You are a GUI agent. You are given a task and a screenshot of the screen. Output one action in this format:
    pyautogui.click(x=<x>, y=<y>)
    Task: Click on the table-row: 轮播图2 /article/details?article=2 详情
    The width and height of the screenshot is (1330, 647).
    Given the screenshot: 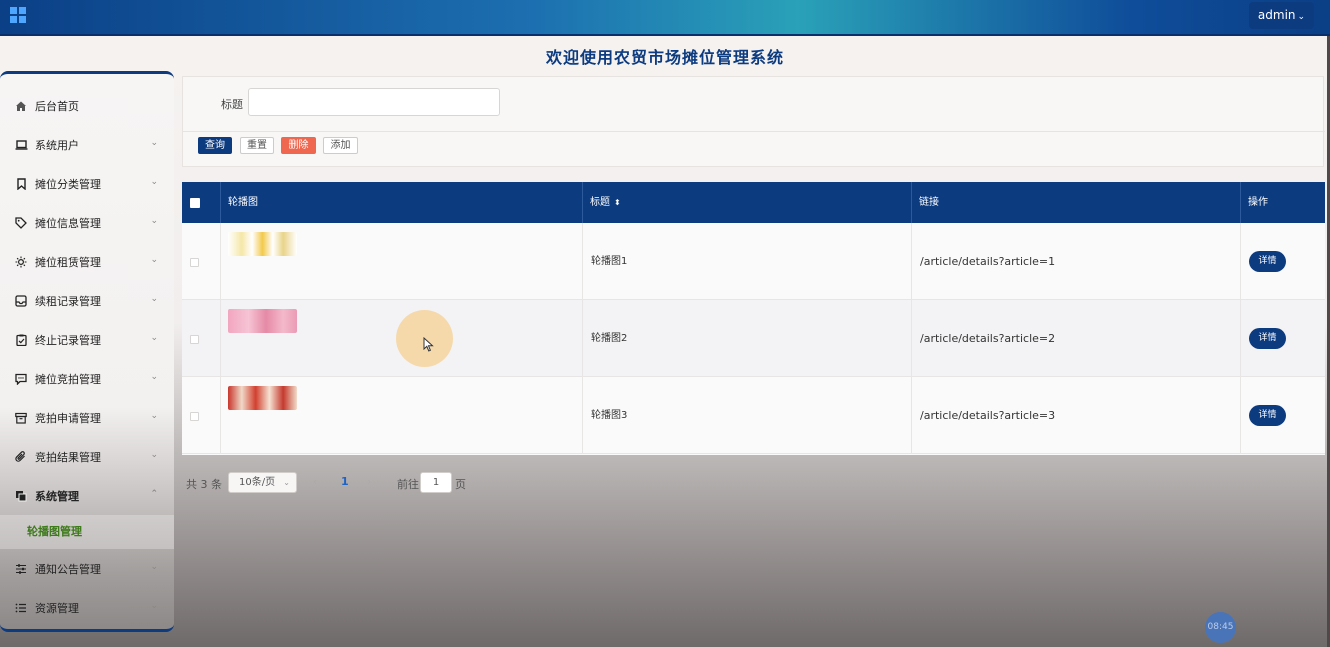 What is the action you would take?
    pyautogui.click(x=753, y=338)
    